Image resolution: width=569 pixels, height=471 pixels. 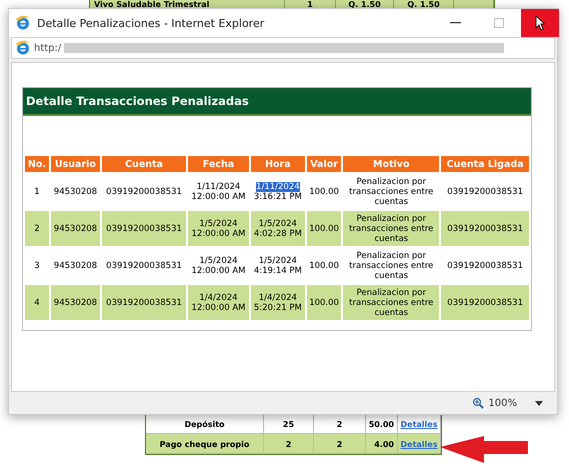 What do you see at coordinates (502, 403) in the screenshot?
I see `zoom-level: 100%` at bounding box center [502, 403].